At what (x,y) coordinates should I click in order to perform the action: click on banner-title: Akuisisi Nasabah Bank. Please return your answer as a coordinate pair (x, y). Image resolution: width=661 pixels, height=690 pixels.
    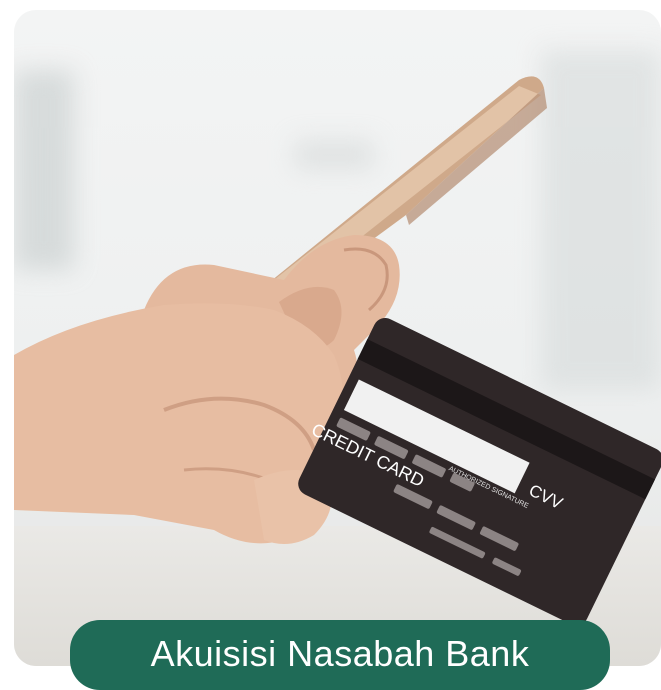
    Looking at the image, I should click on (340, 653).